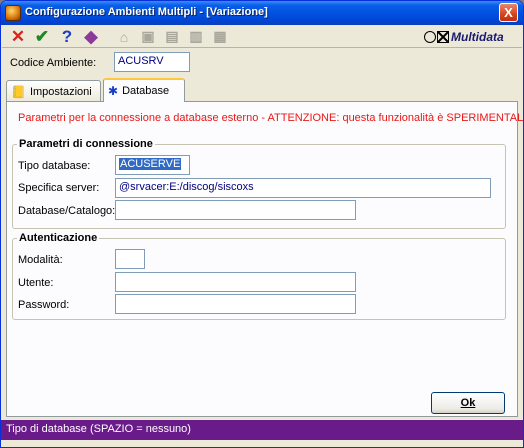 Image resolution: width=524 pixels, height=448 pixels. I want to click on copy-icon: ▣, so click(148, 36).